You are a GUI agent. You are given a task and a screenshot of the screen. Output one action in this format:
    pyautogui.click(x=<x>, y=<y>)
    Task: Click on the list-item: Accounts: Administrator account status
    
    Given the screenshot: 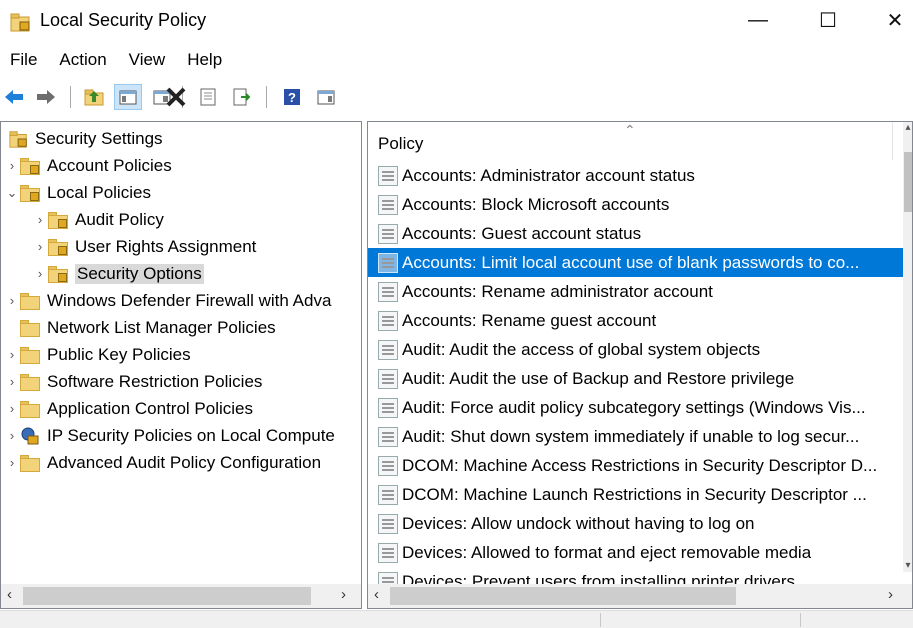 What is the action you would take?
    pyautogui.click(x=635, y=175)
    